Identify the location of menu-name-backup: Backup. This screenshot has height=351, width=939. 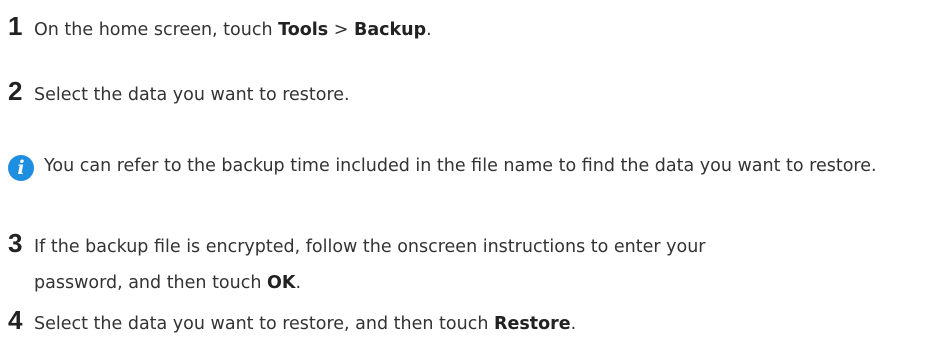
(390, 30).